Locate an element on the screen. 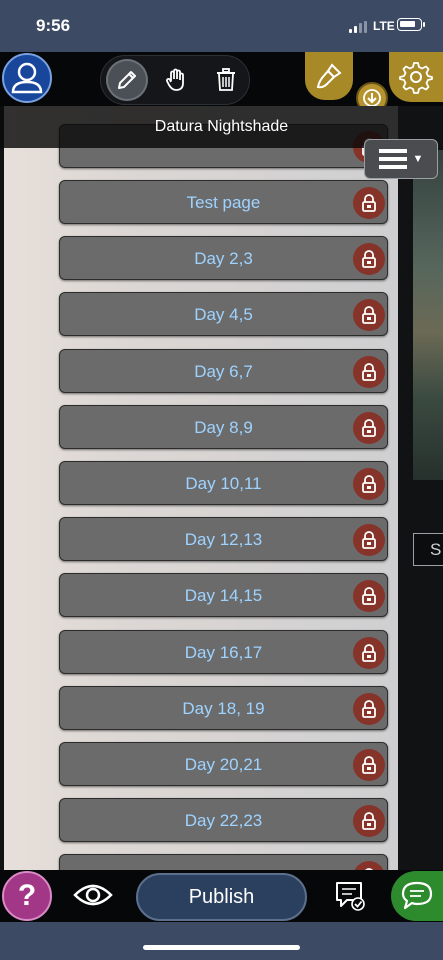 This screenshot has width=443, height=960. chat-button is located at coordinates (417, 896).